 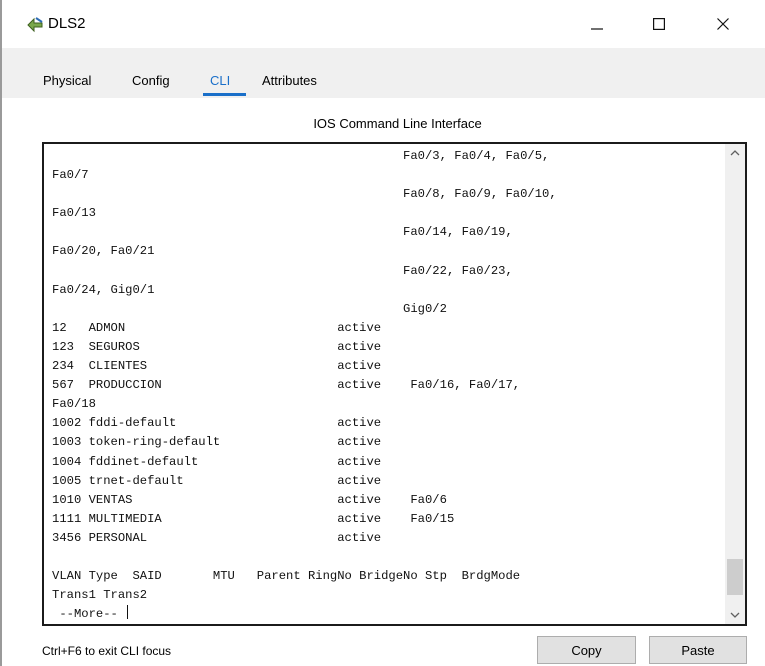 What do you see at coordinates (217, 461) in the screenshot?
I see `terminal-line: 1004 fddinet-default active` at bounding box center [217, 461].